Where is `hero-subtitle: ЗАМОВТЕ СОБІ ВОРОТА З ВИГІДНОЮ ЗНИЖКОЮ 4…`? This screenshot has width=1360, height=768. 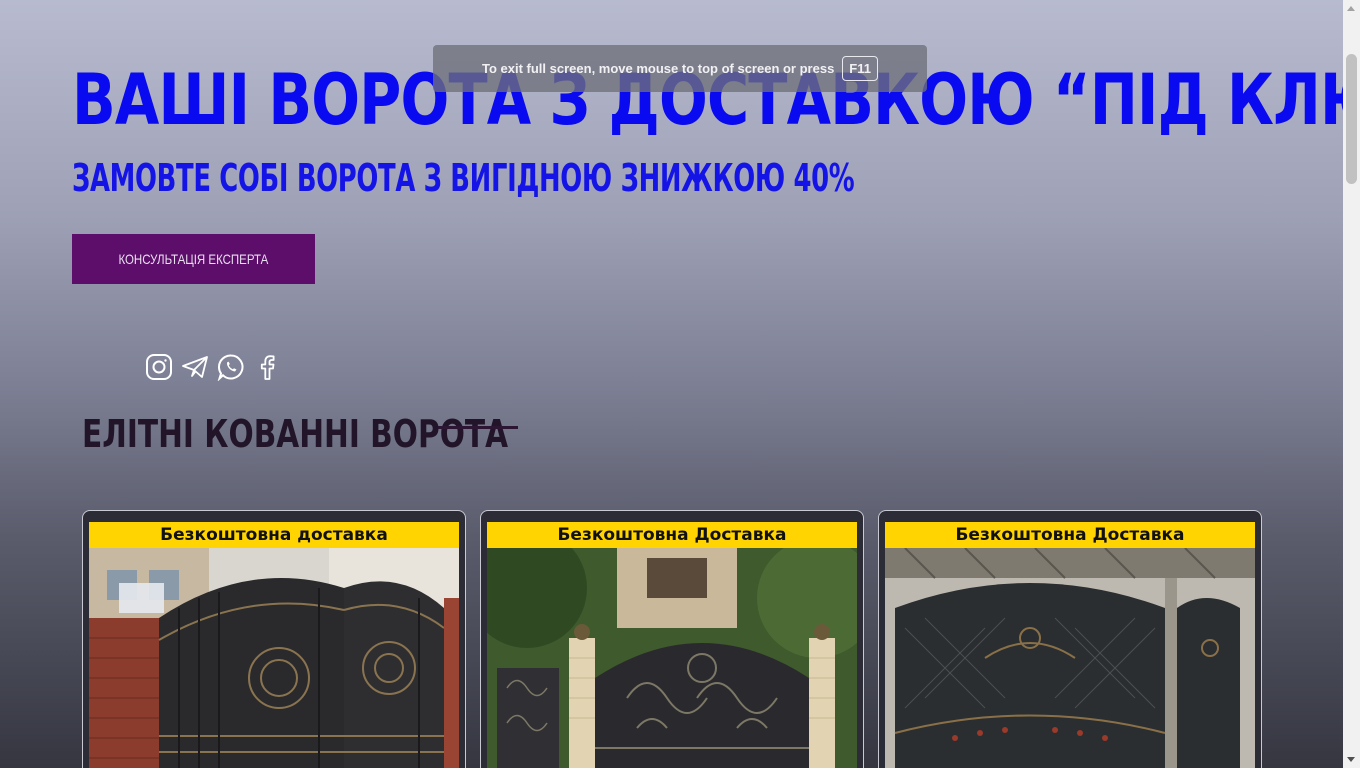
hero-subtitle: ЗАМОВТЕ СОБІ ВОРОТА З ВИГІДНОЮ ЗНИЖКОЮ 4… is located at coordinates (463, 178).